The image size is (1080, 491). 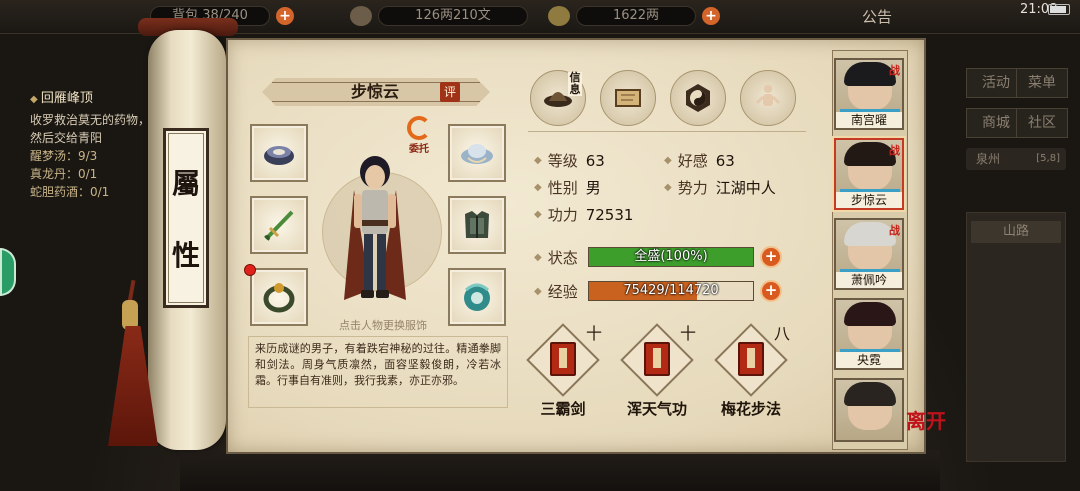 I want to click on area-item-road: 山路, so click(x=1016, y=232).